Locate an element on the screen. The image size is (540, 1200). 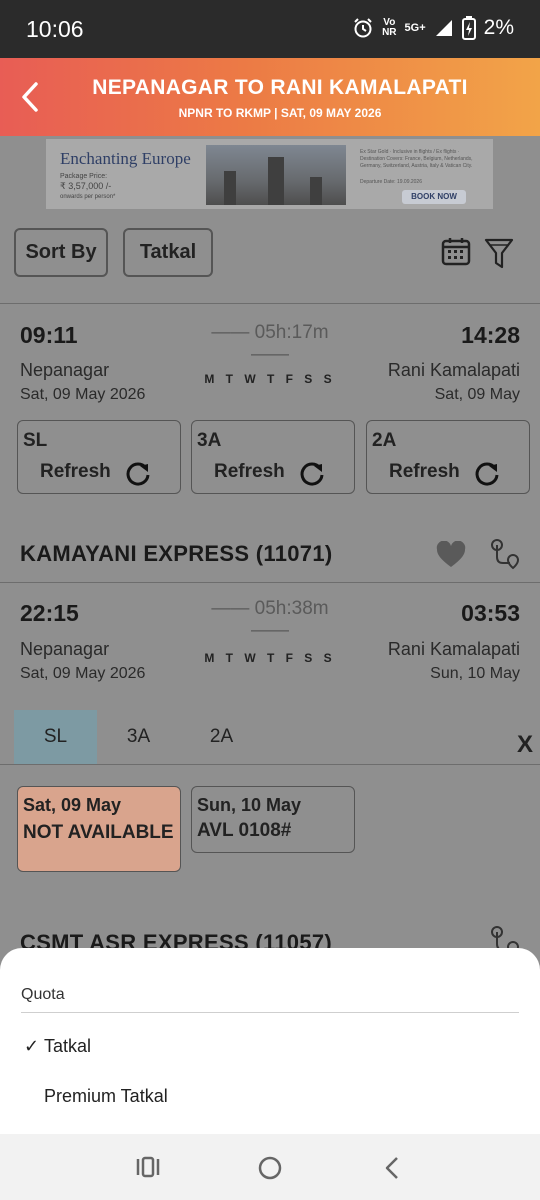
quota-option-premium-tatkal: Premium Tatkal is located at coordinates (106, 1096).